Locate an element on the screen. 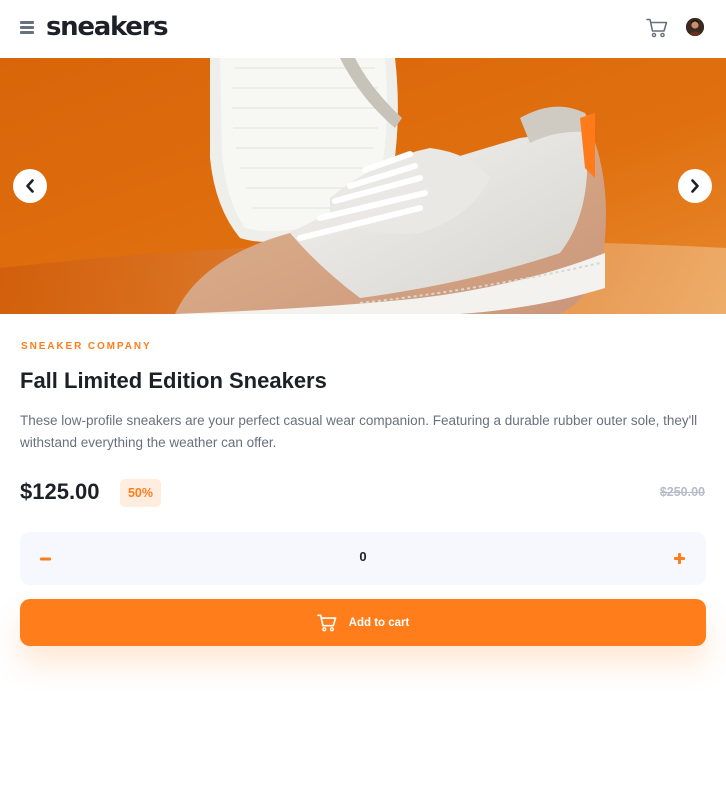  chevron-left-icon is located at coordinates (30, 186).